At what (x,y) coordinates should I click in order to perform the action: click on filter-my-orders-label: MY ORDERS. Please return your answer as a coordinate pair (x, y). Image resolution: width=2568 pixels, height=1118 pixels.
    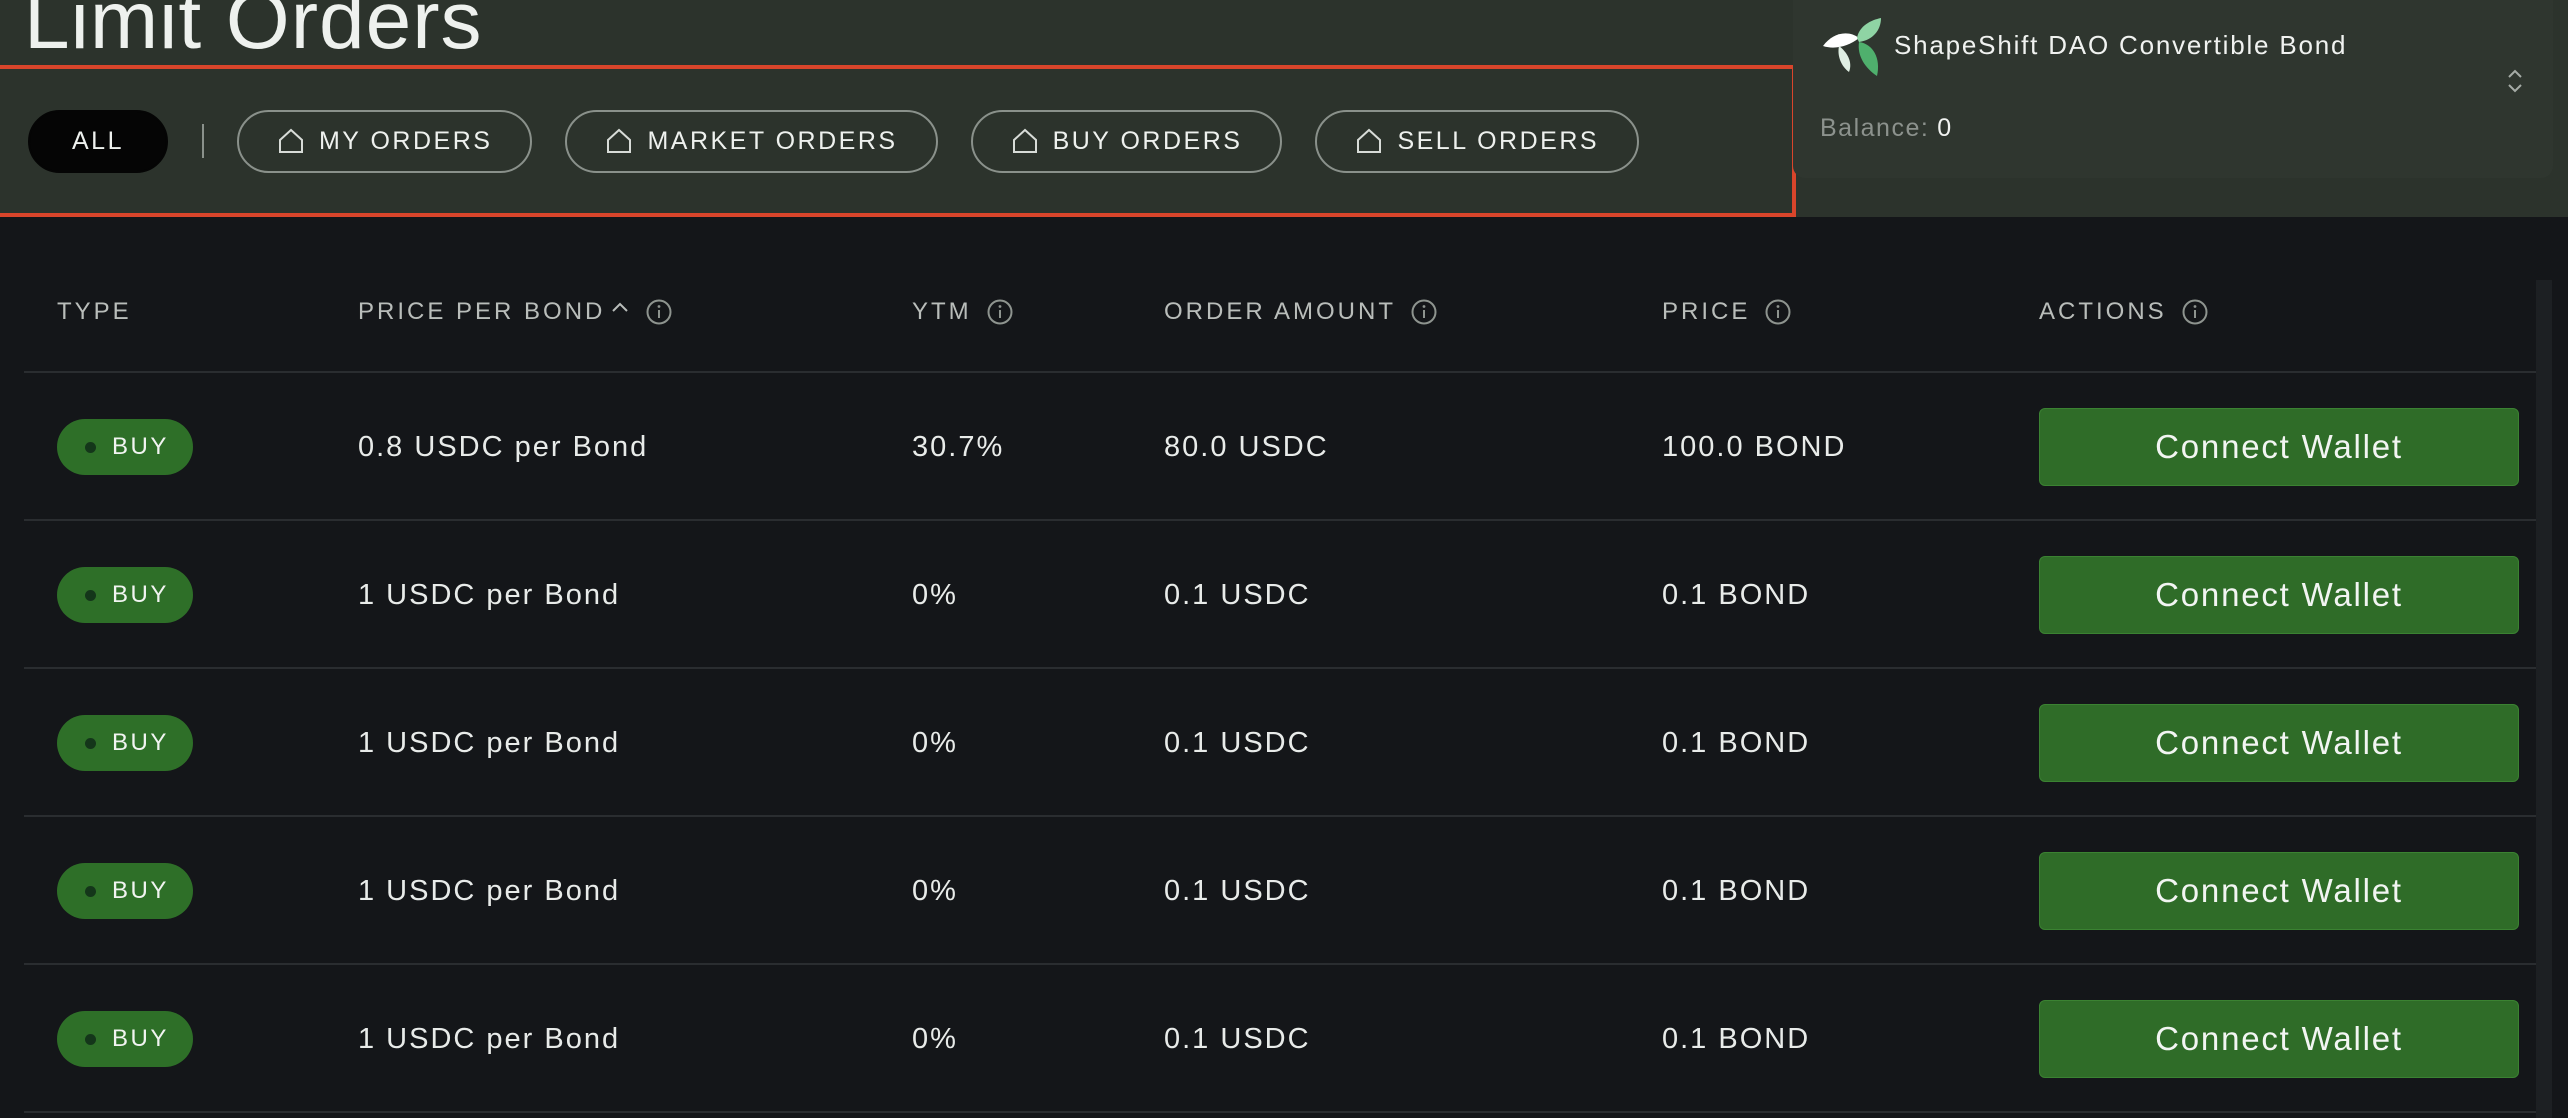
    Looking at the image, I should click on (405, 140).